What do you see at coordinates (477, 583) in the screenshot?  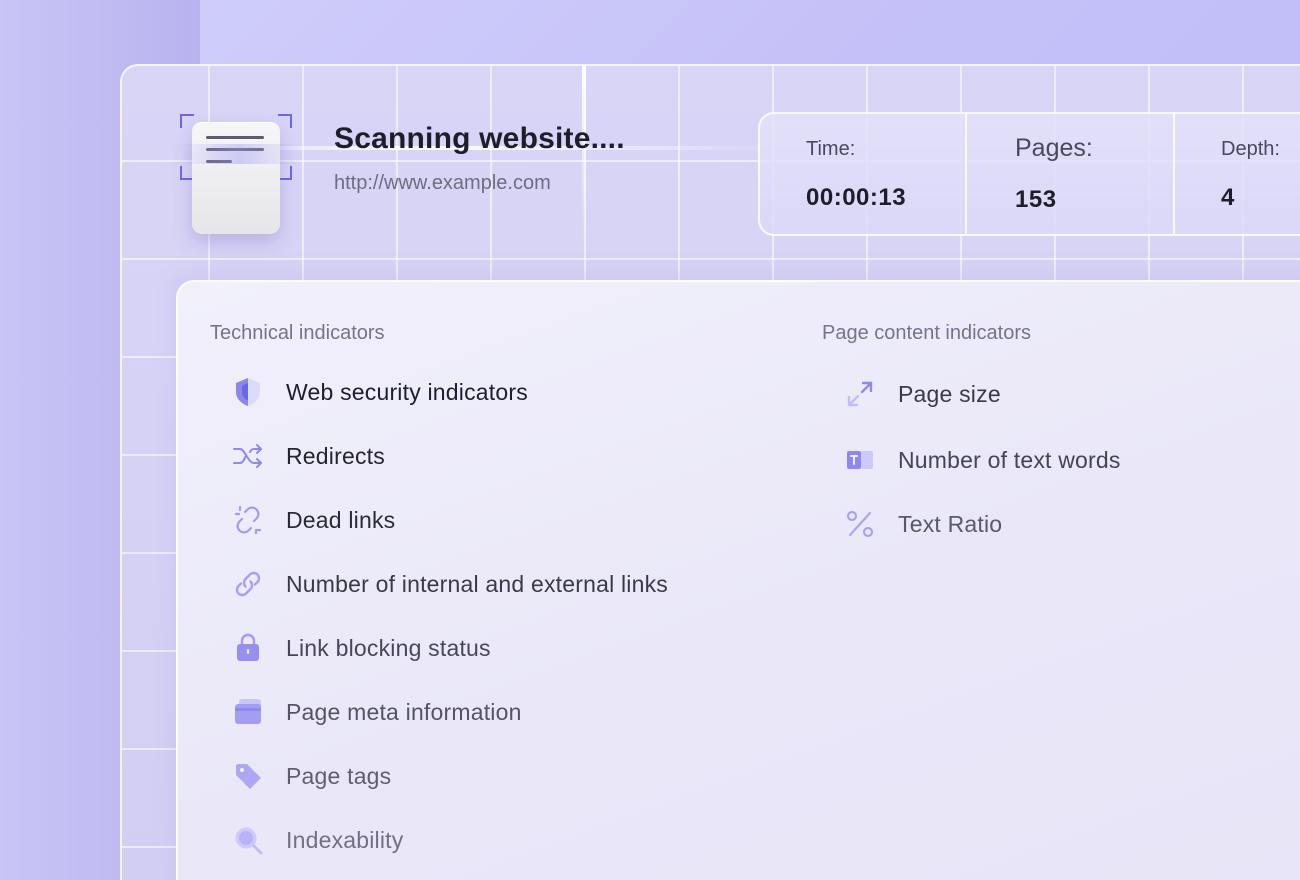 I see `indicator-label: Number of internal and external links` at bounding box center [477, 583].